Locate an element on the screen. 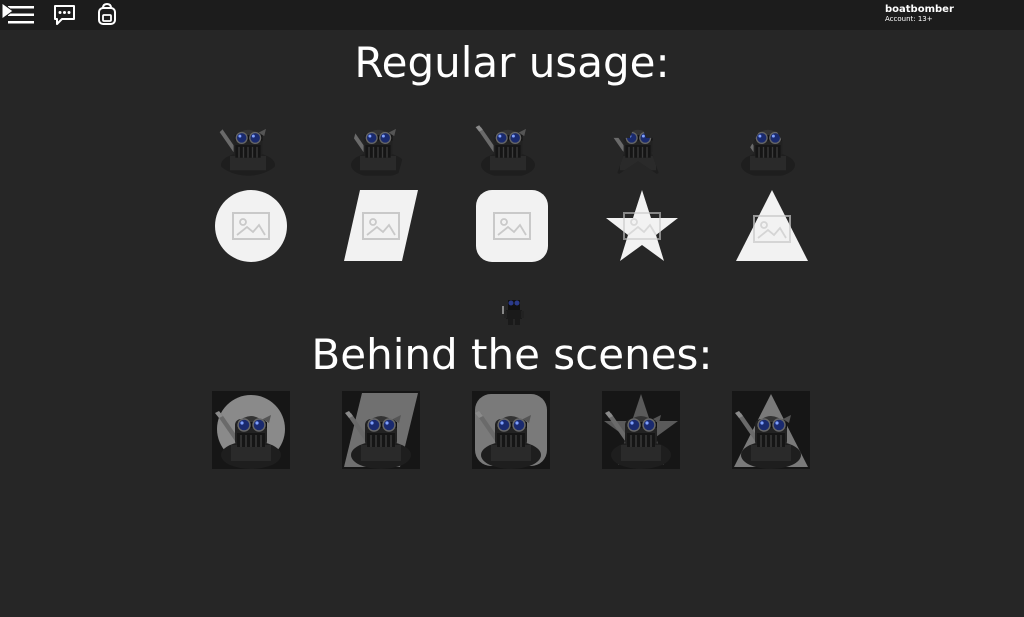 This screenshot has height=617, width=1024. parallelogram-mask-image is located at coordinates (381, 225).